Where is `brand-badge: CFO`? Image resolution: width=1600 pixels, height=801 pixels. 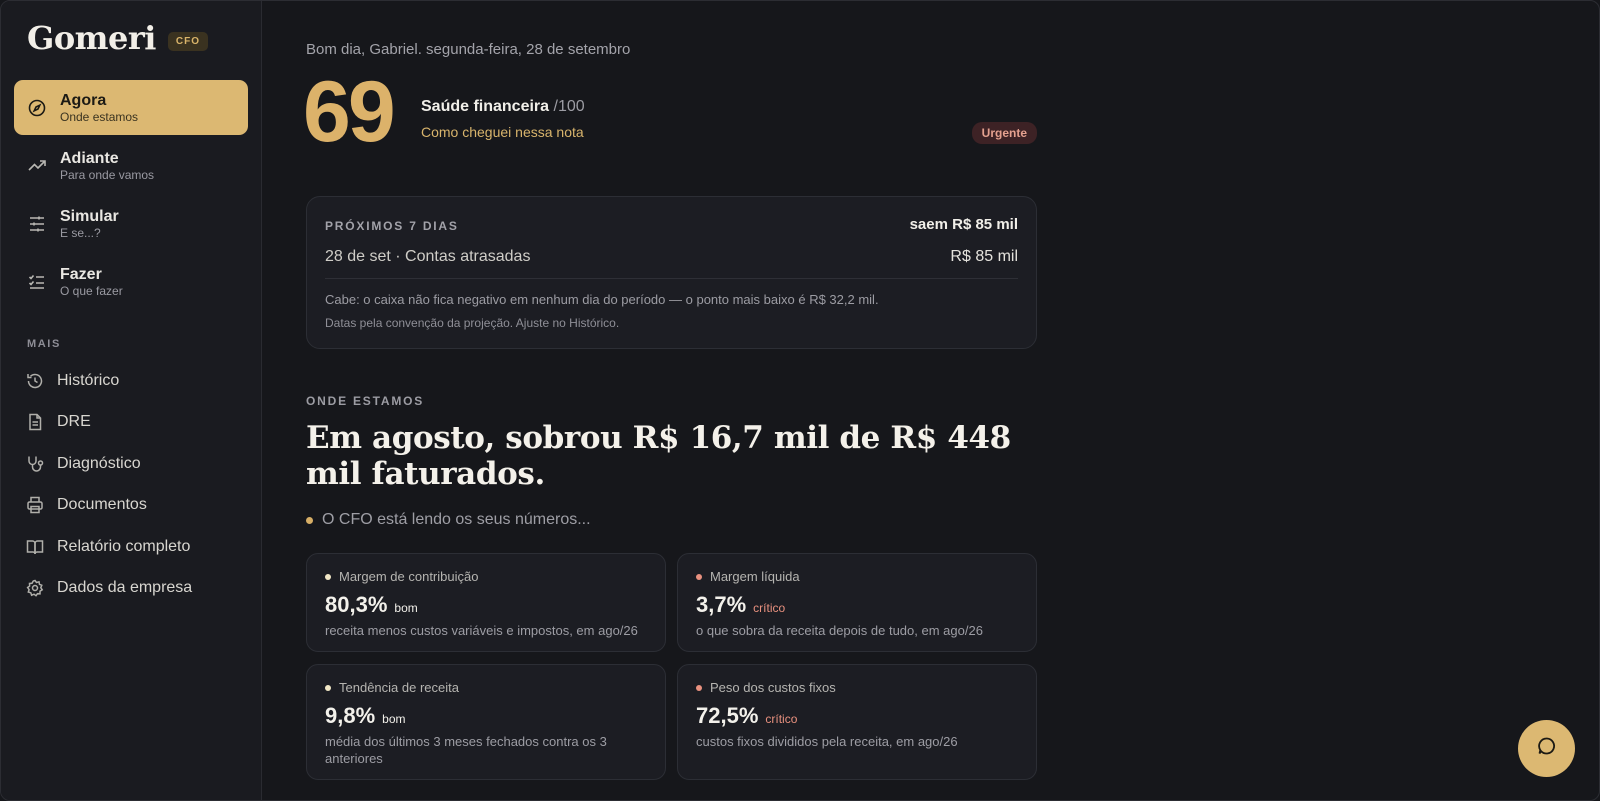
brand-badge: CFO is located at coordinates (188, 41).